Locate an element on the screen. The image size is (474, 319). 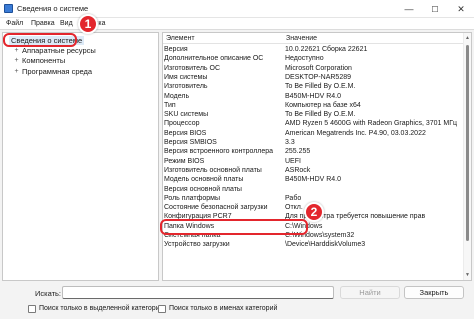
list-item-key: Роль платформы is located at coordinates (192, 198).